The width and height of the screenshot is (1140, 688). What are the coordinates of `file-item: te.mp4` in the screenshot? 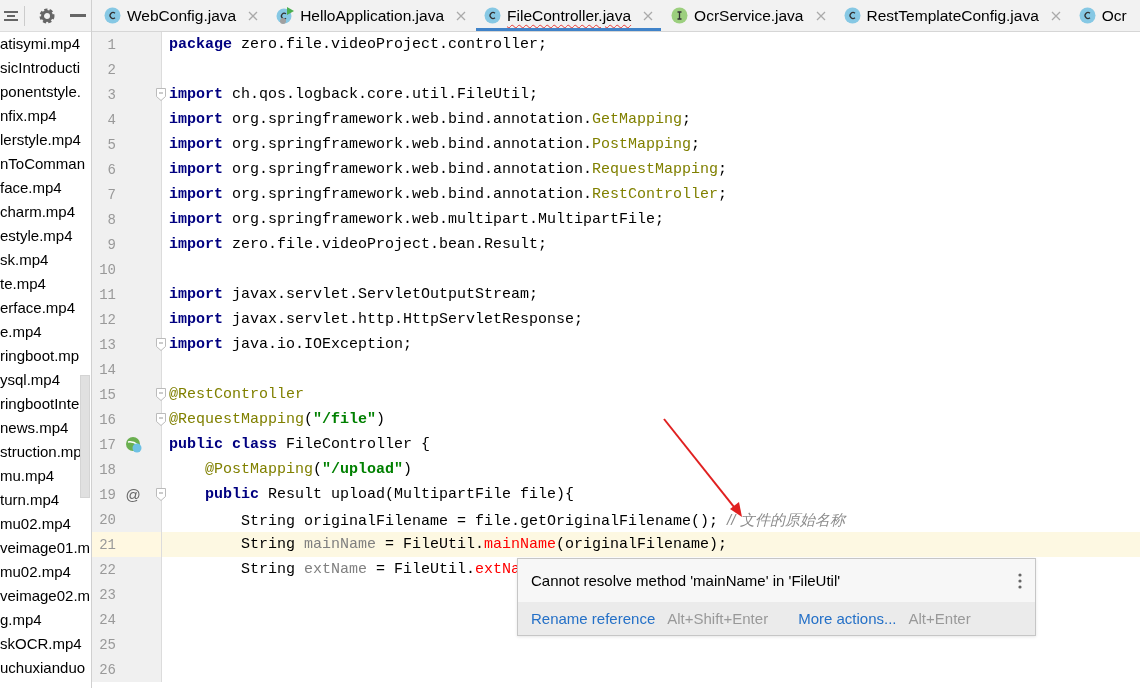 It's located at (23, 284).